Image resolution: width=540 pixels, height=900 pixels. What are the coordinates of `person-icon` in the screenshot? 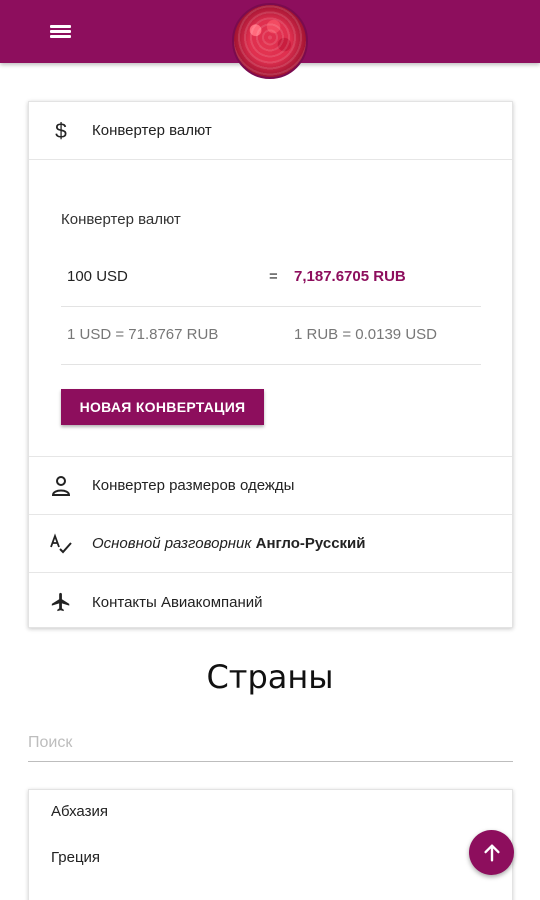 It's located at (61, 486).